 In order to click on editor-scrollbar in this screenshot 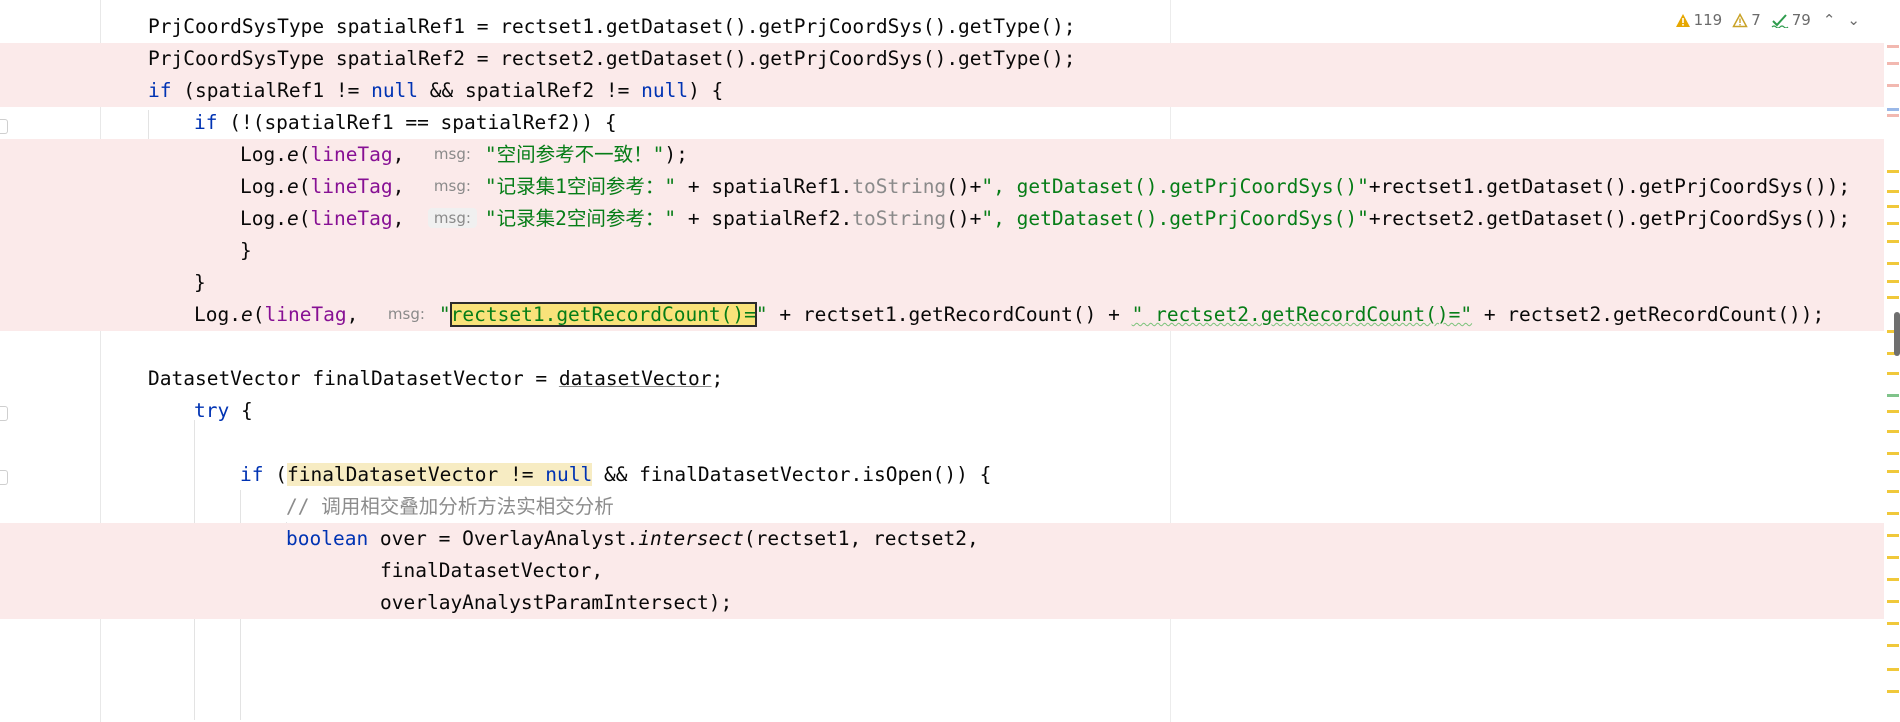, I will do `click(1892, 361)`.